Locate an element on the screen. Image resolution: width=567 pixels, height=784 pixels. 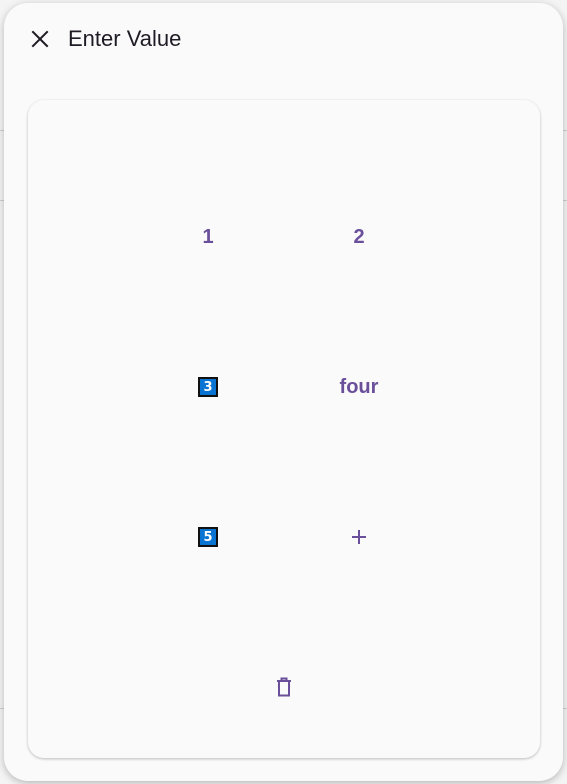
key-3: 3 is located at coordinates (208, 387).